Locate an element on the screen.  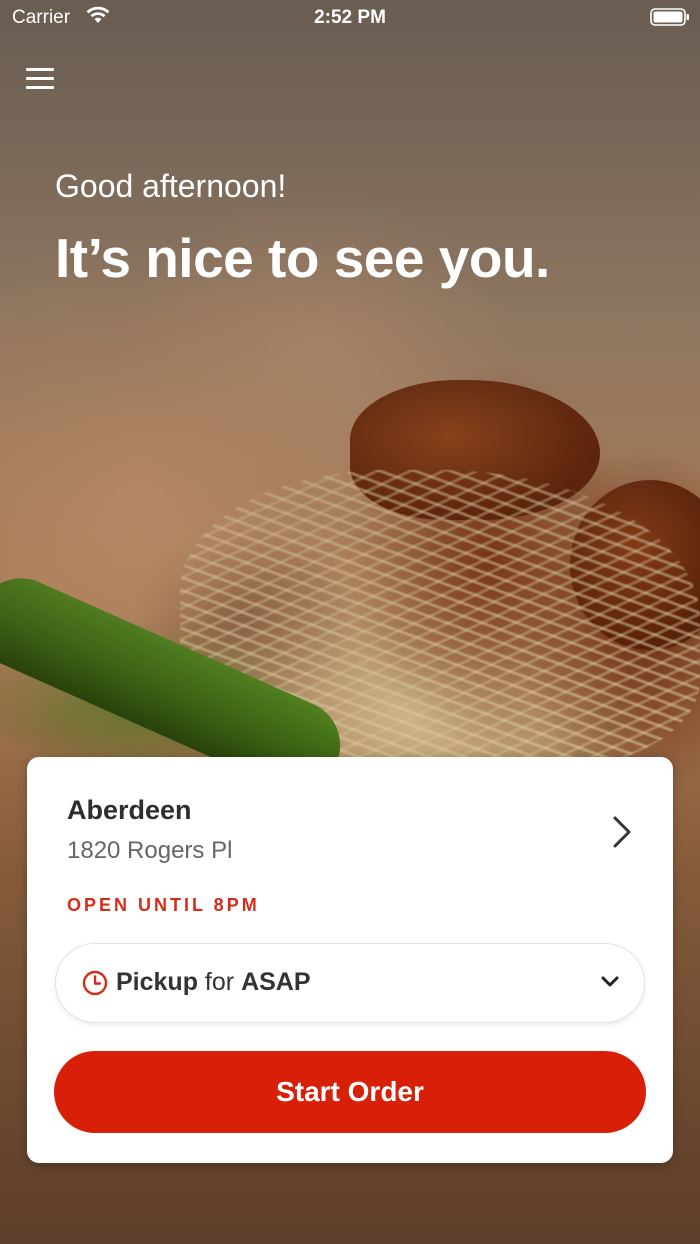
hamburger-menu-icon is located at coordinates (41, 79).